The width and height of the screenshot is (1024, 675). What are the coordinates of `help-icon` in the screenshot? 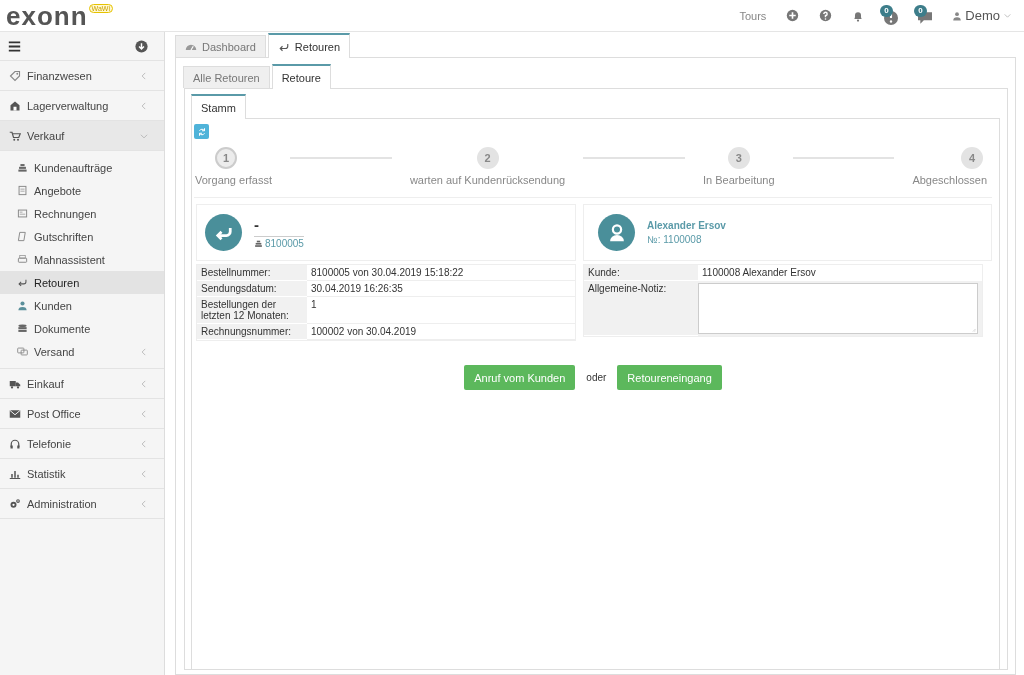 It's located at (826, 15).